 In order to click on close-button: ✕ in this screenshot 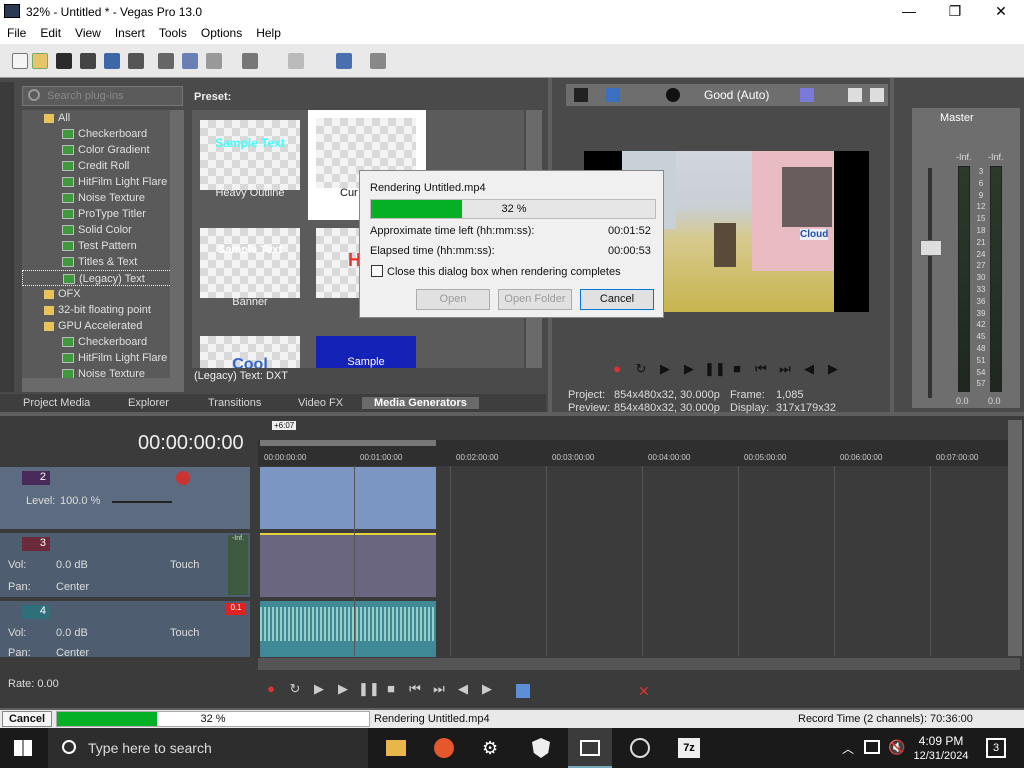, I will do `click(1001, 12)`.